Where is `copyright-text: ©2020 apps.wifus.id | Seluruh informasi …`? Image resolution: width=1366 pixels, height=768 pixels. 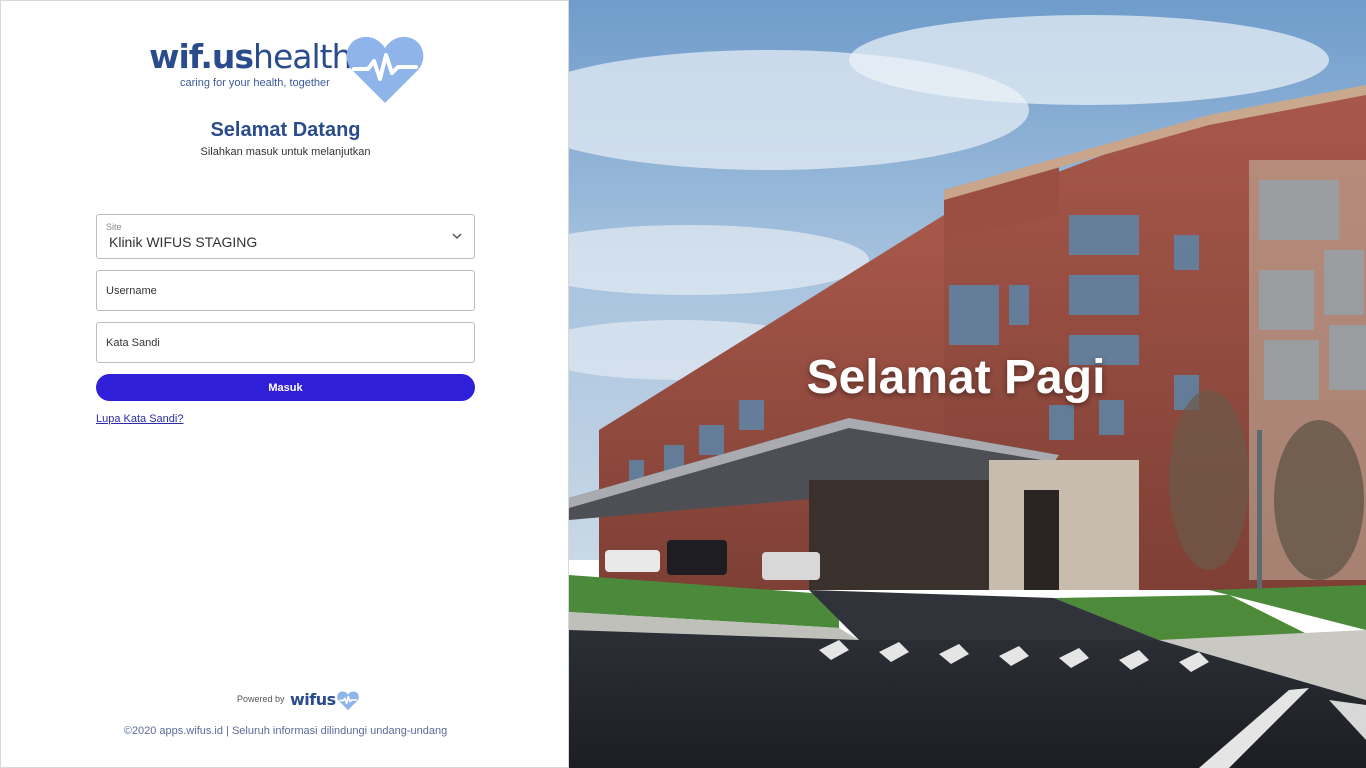 copyright-text: ©2020 apps.wifus.id | Seluruh informasi … is located at coordinates (285, 731).